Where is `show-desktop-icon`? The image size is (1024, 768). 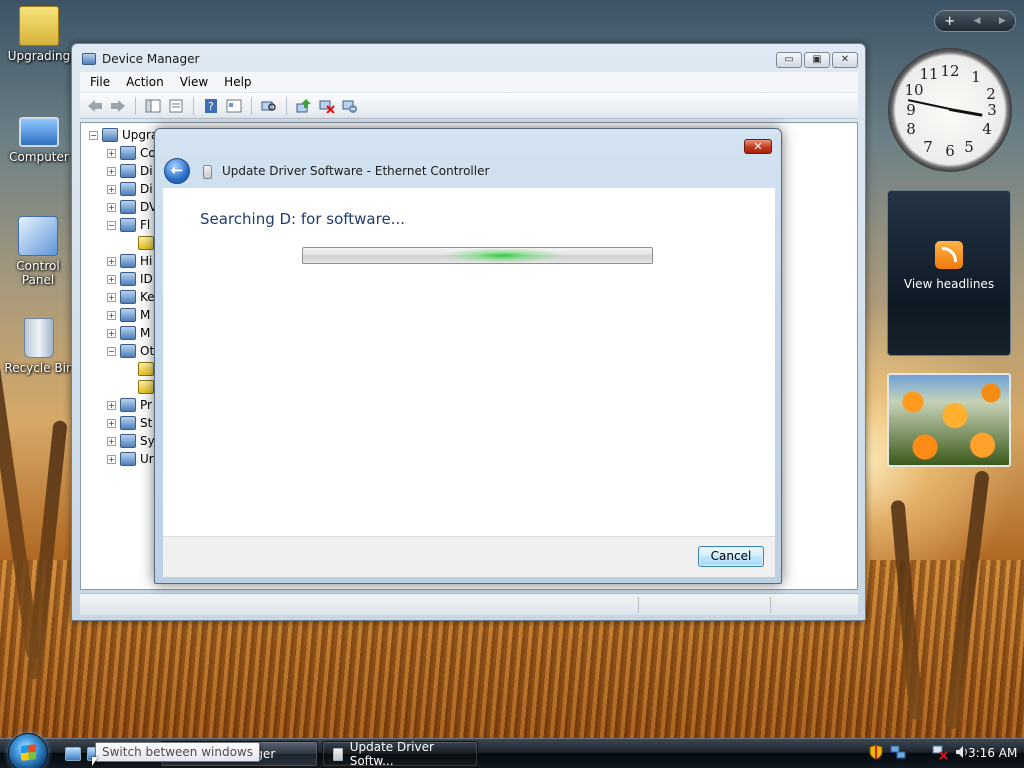
show-desktop-icon is located at coordinates (73, 754).